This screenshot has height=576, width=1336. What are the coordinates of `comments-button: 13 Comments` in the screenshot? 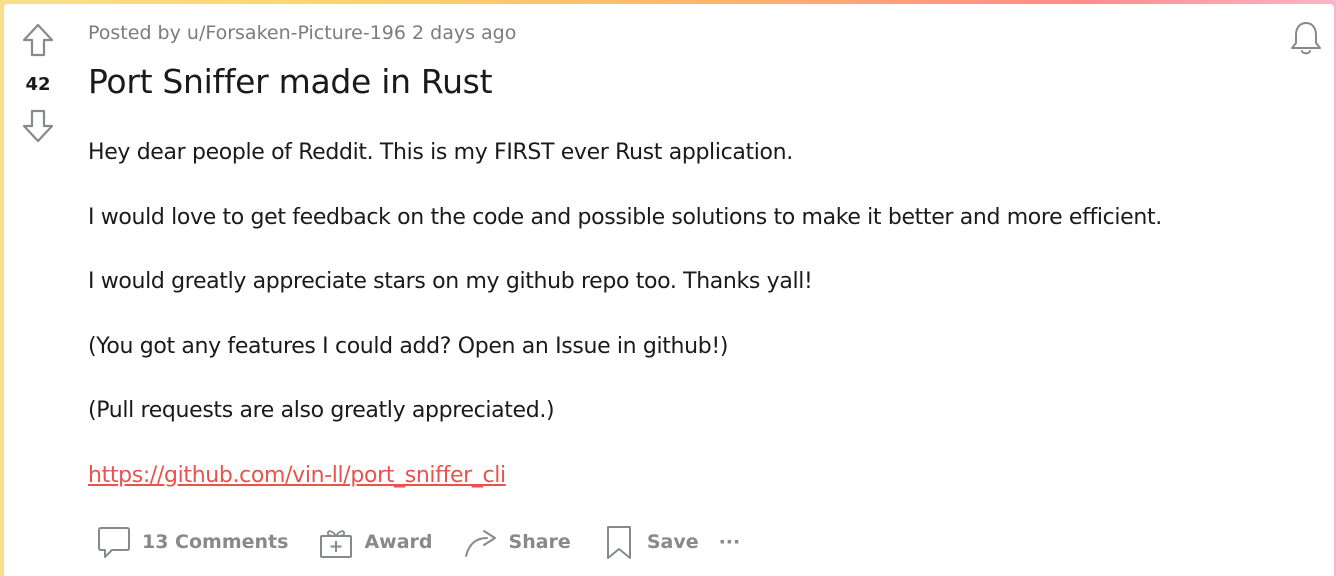 It's located at (192, 542).